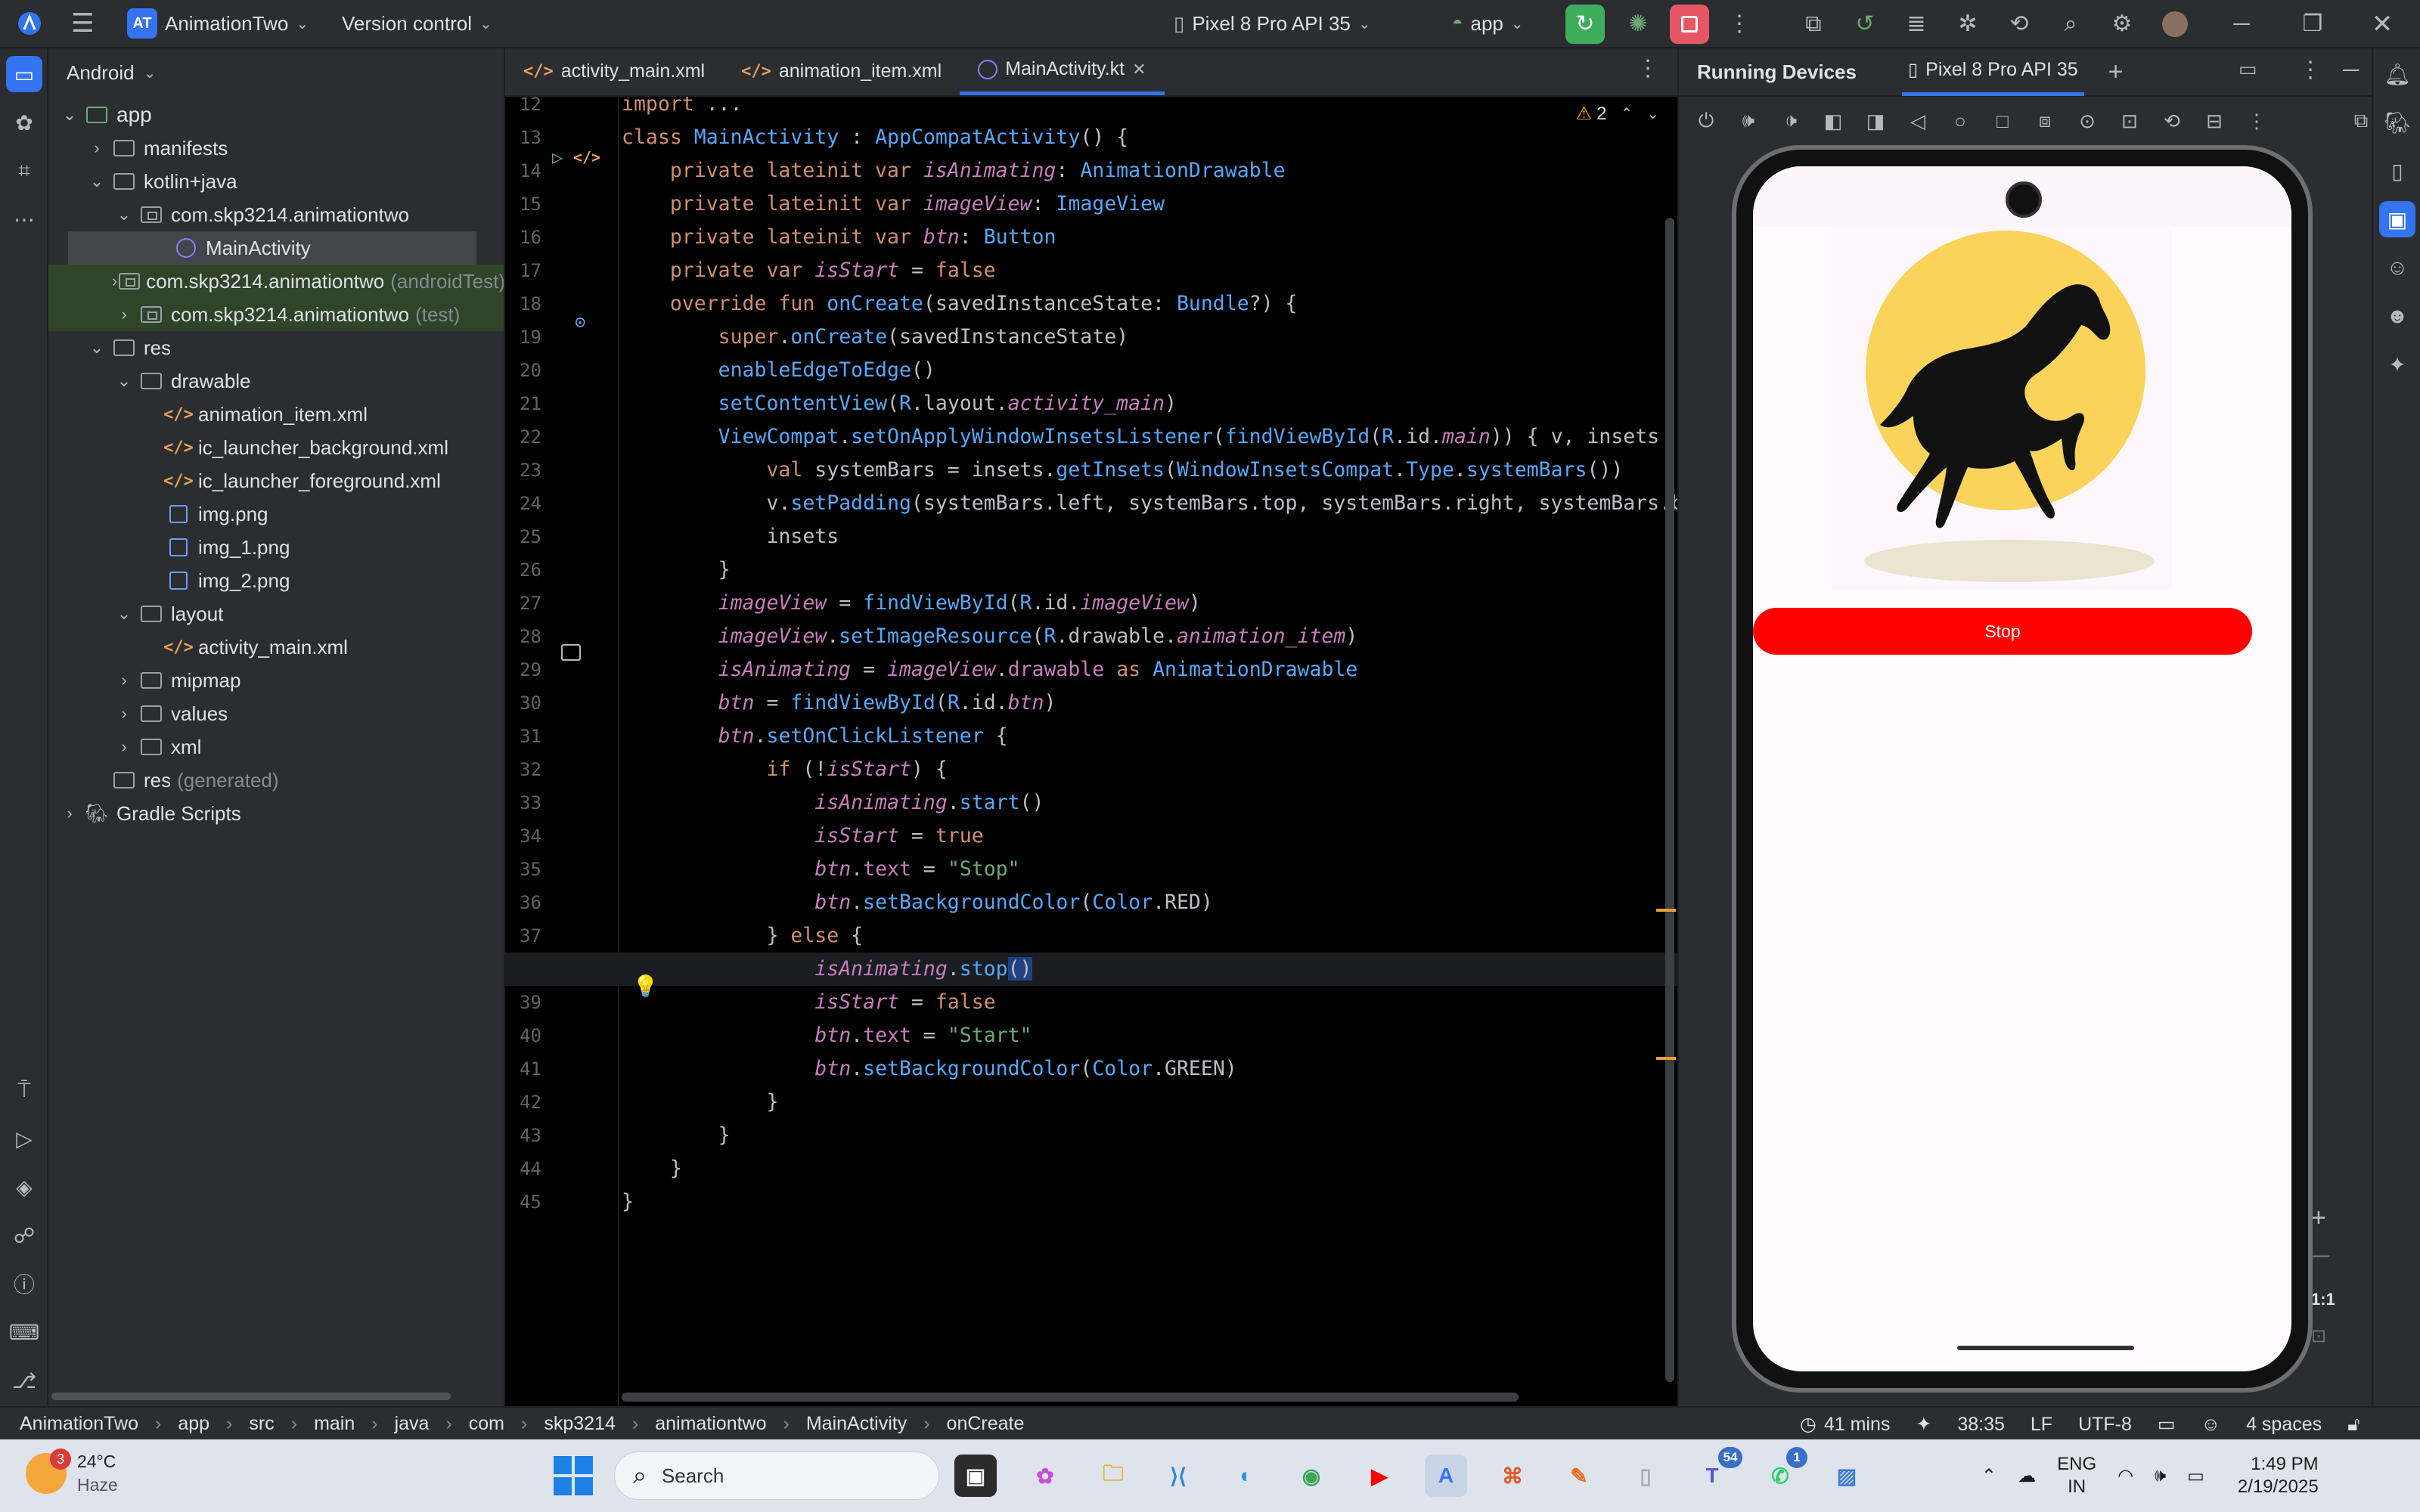 This screenshot has height=1512, width=2420. Describe the element at coordinates (2312, 24) in the screenshot. I see `maximize-button: ❐` at that location.